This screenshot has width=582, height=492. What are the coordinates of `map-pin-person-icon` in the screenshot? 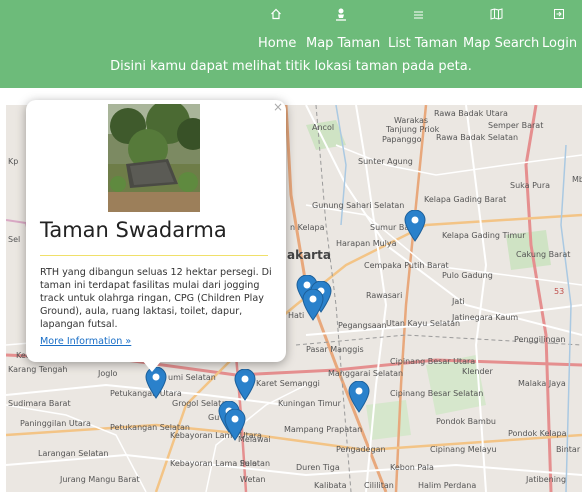 It's located at (341, 17).